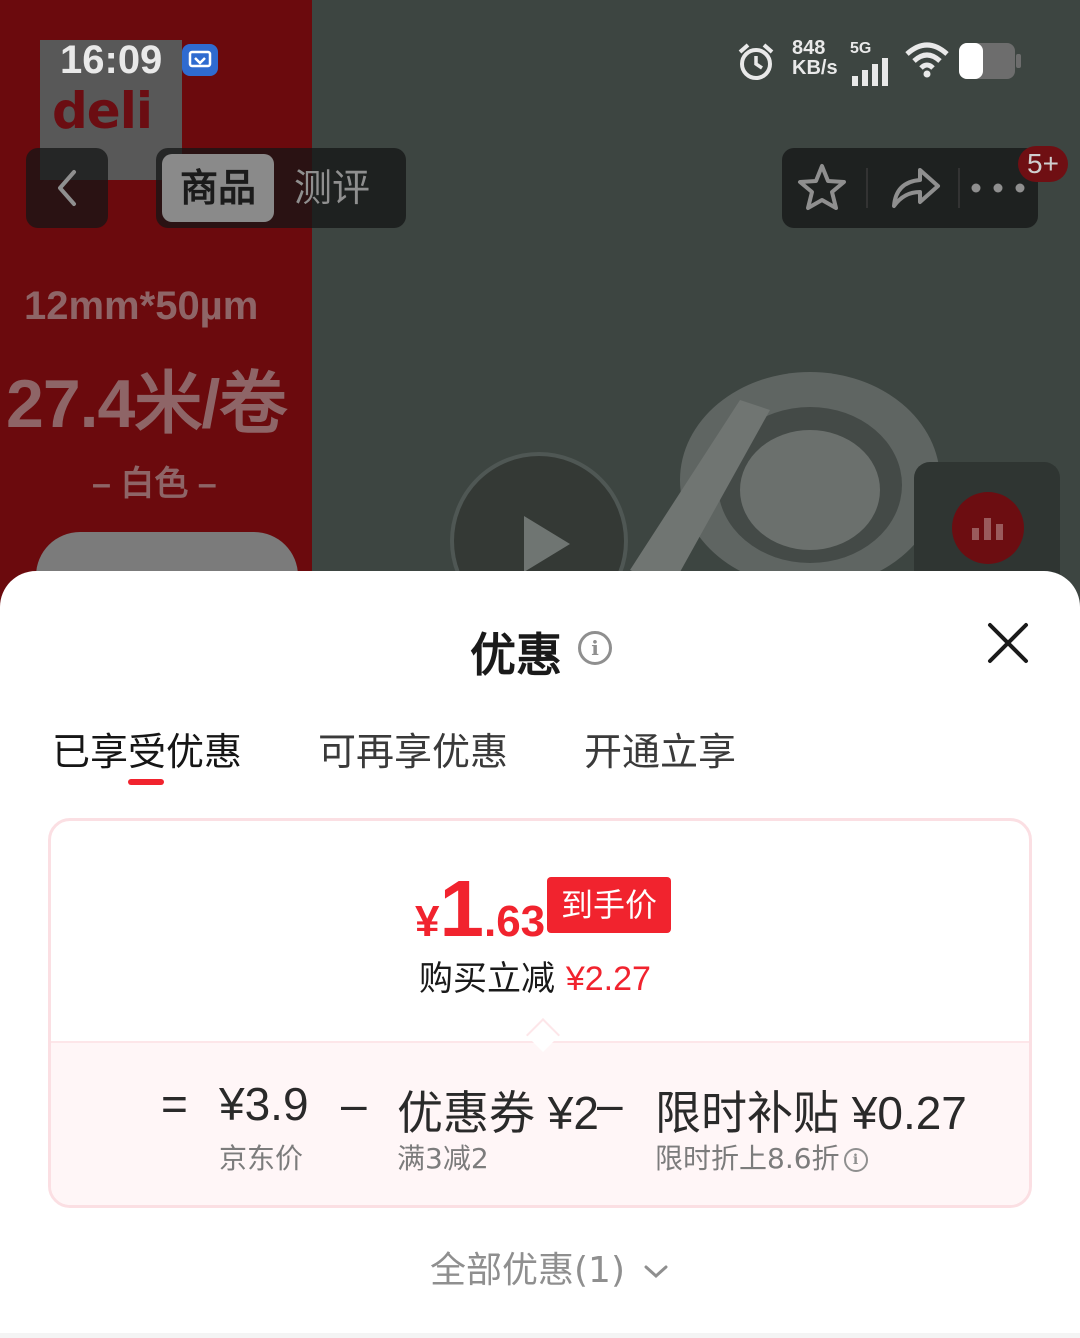 This screenshot has height=1338, width=1080. Describe the element at coordinates (261, 1158) in the screenshot. I see `jd-price-label: 京东价` at that location.